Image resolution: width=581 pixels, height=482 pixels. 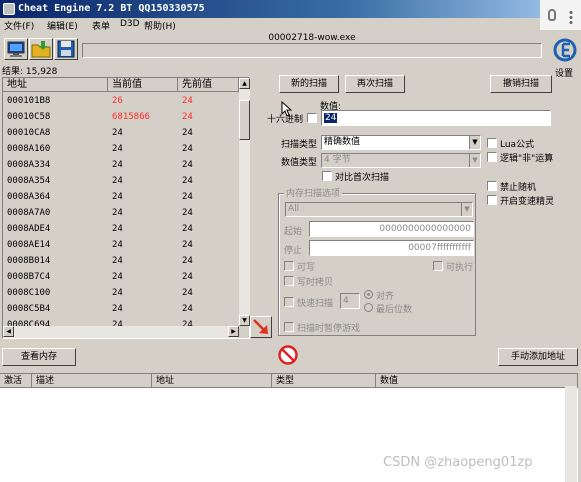 I want to click on menu-table: 表单, so click(x=101, y=25).